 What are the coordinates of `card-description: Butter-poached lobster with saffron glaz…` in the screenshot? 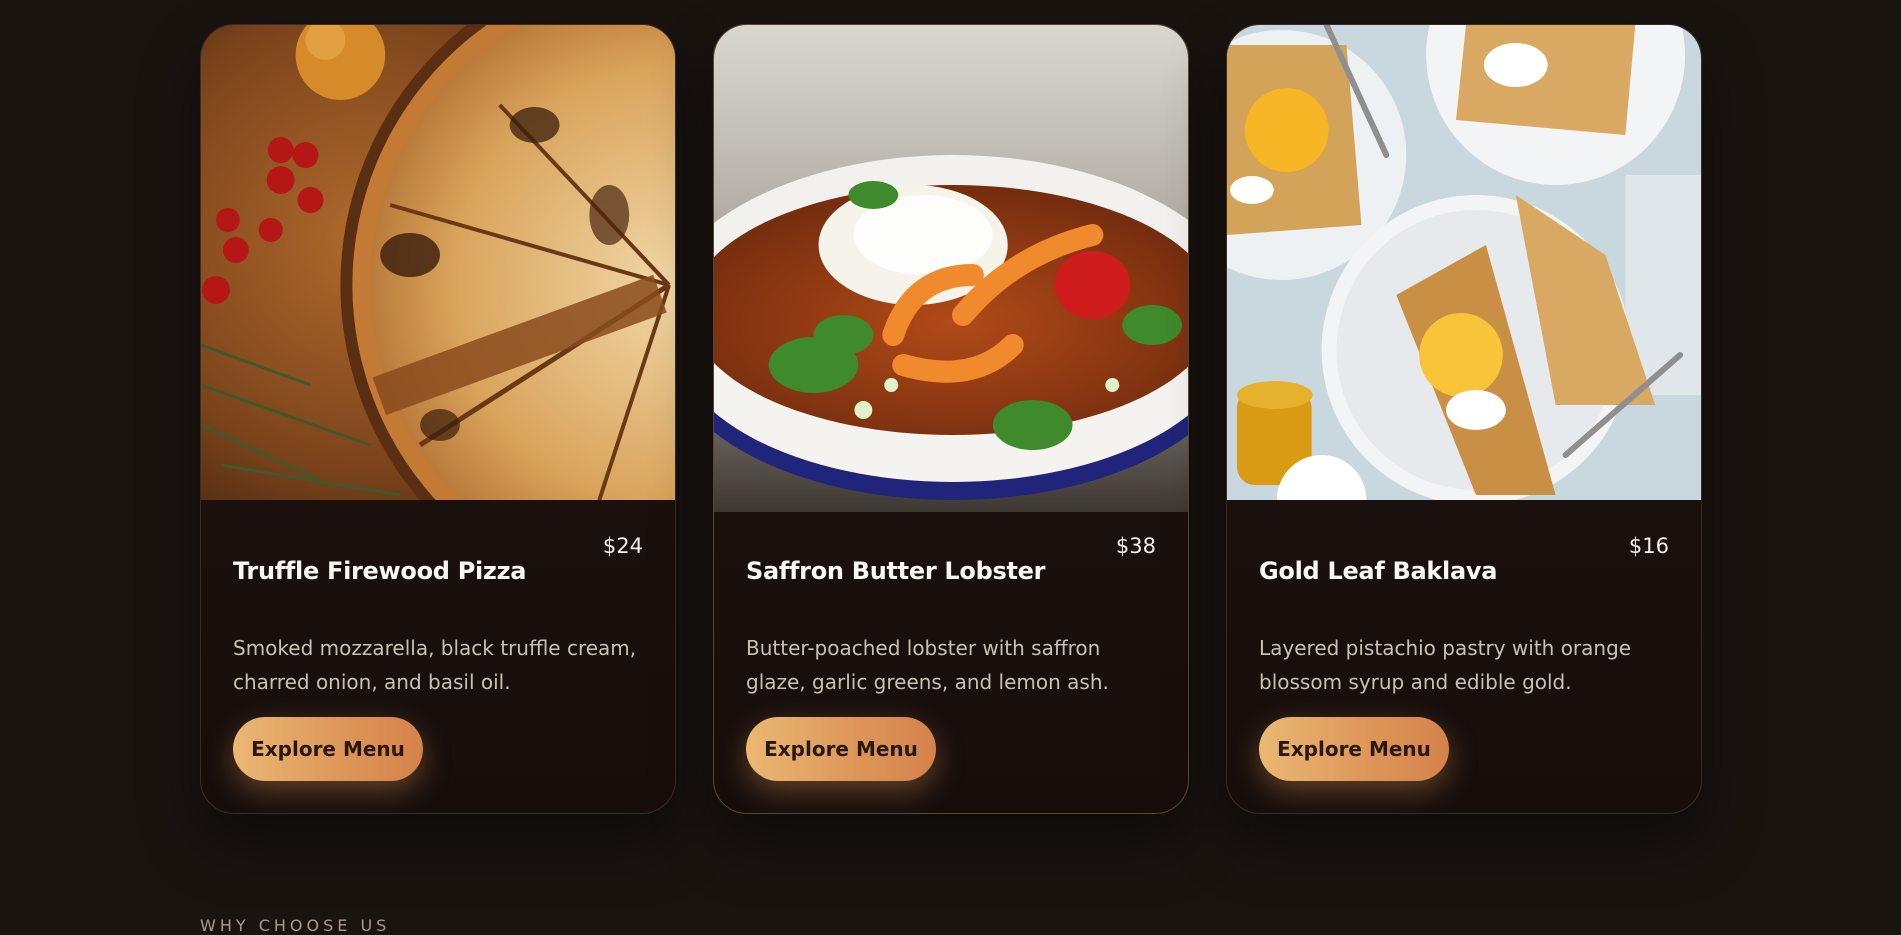 It's located at (927, 665).